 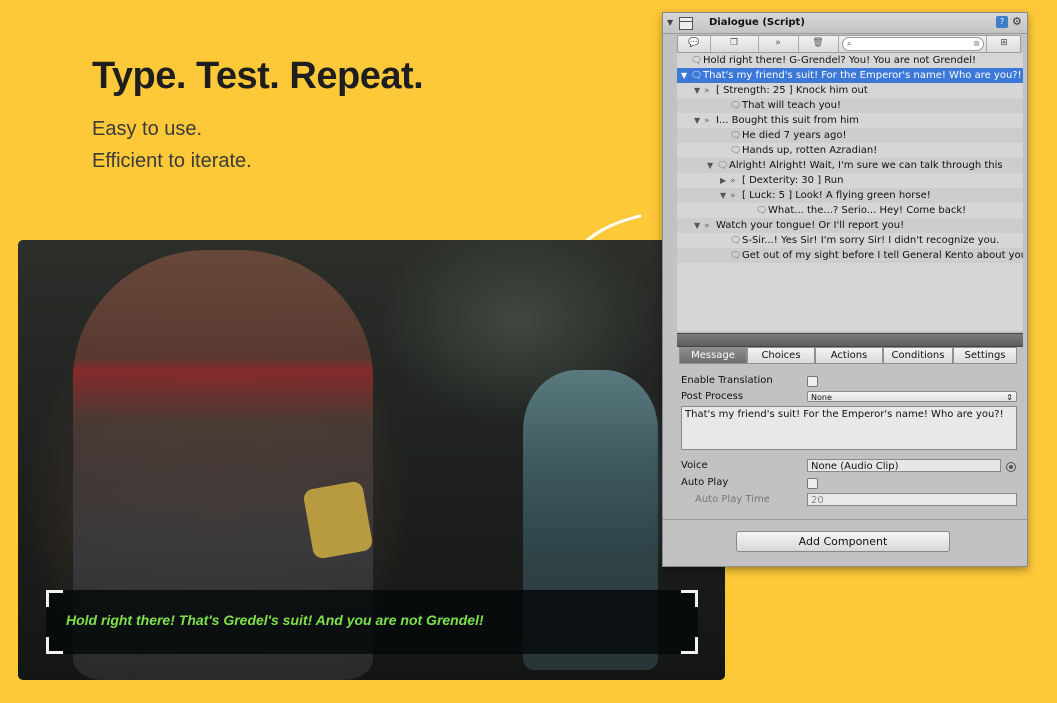 I want to click on auto-play-checkbox, so click(x=812, y=483).